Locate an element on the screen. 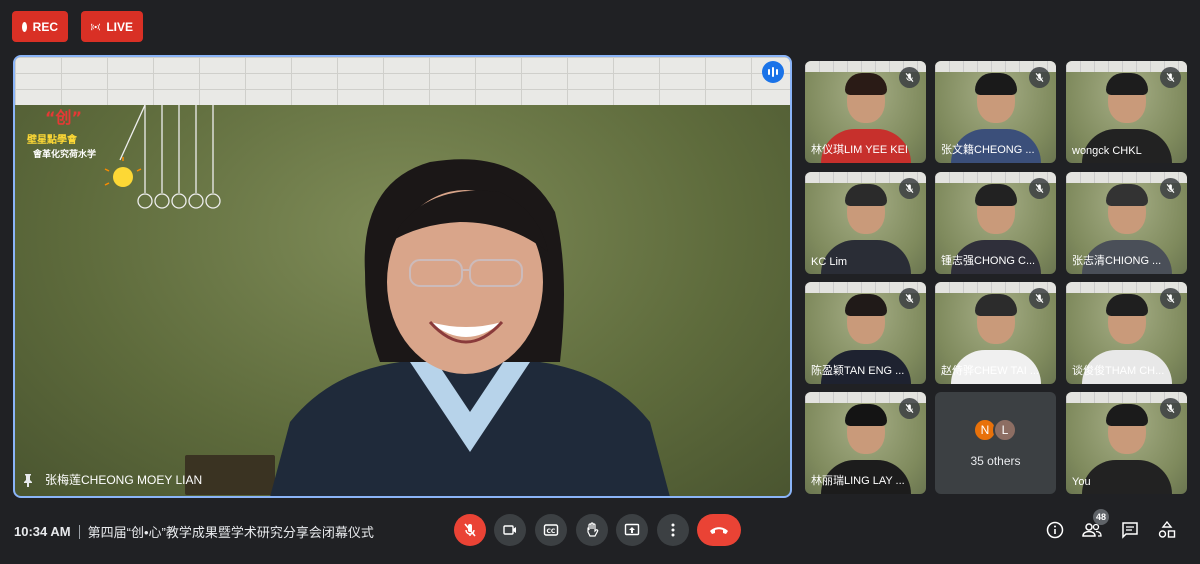 This screenshot has width=1200, height=564. speaker-name: 张梅莲CHEONG MOEY LIAN is located at coordinates (124, 480).